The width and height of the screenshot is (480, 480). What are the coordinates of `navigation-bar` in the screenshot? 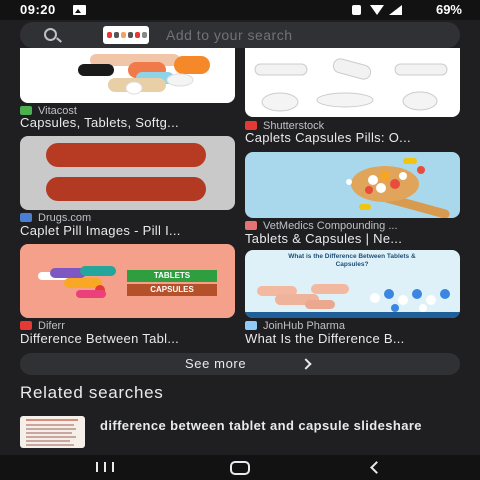 It's located at (240, 467).